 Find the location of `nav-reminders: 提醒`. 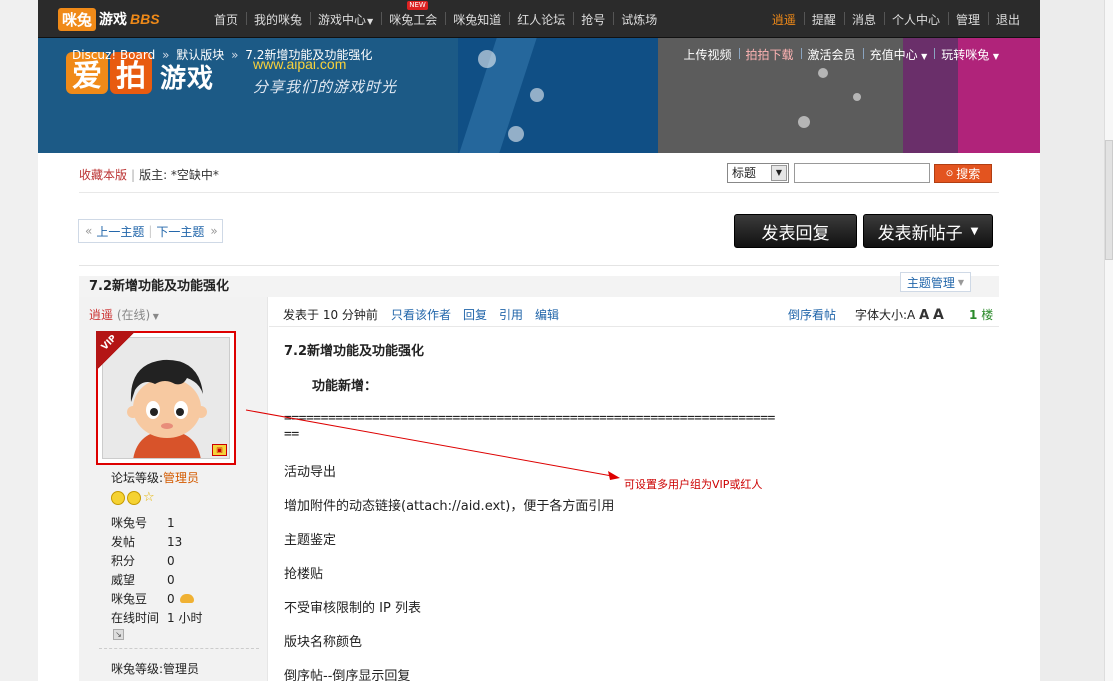

nav-reminders: 提醒 is located at coordinates (823, 19).